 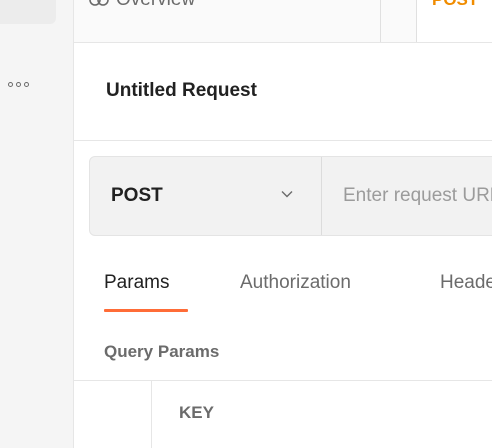 I want to click on tab-strip: Overview POST, so click(x=283, y=21).